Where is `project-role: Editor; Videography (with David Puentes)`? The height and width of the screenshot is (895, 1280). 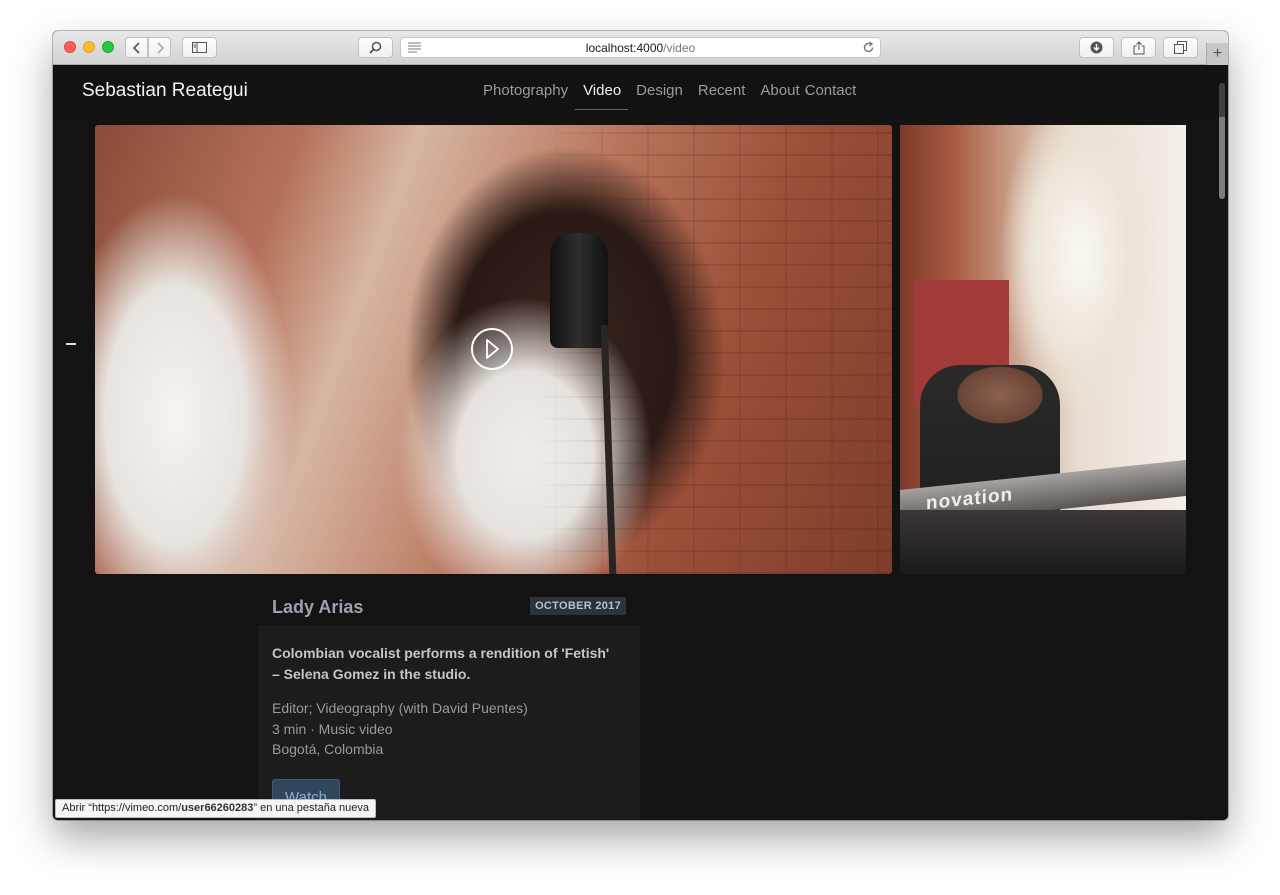 project-role: Editor; Videography (with David Puentes) is located at coordinates (400, 708).